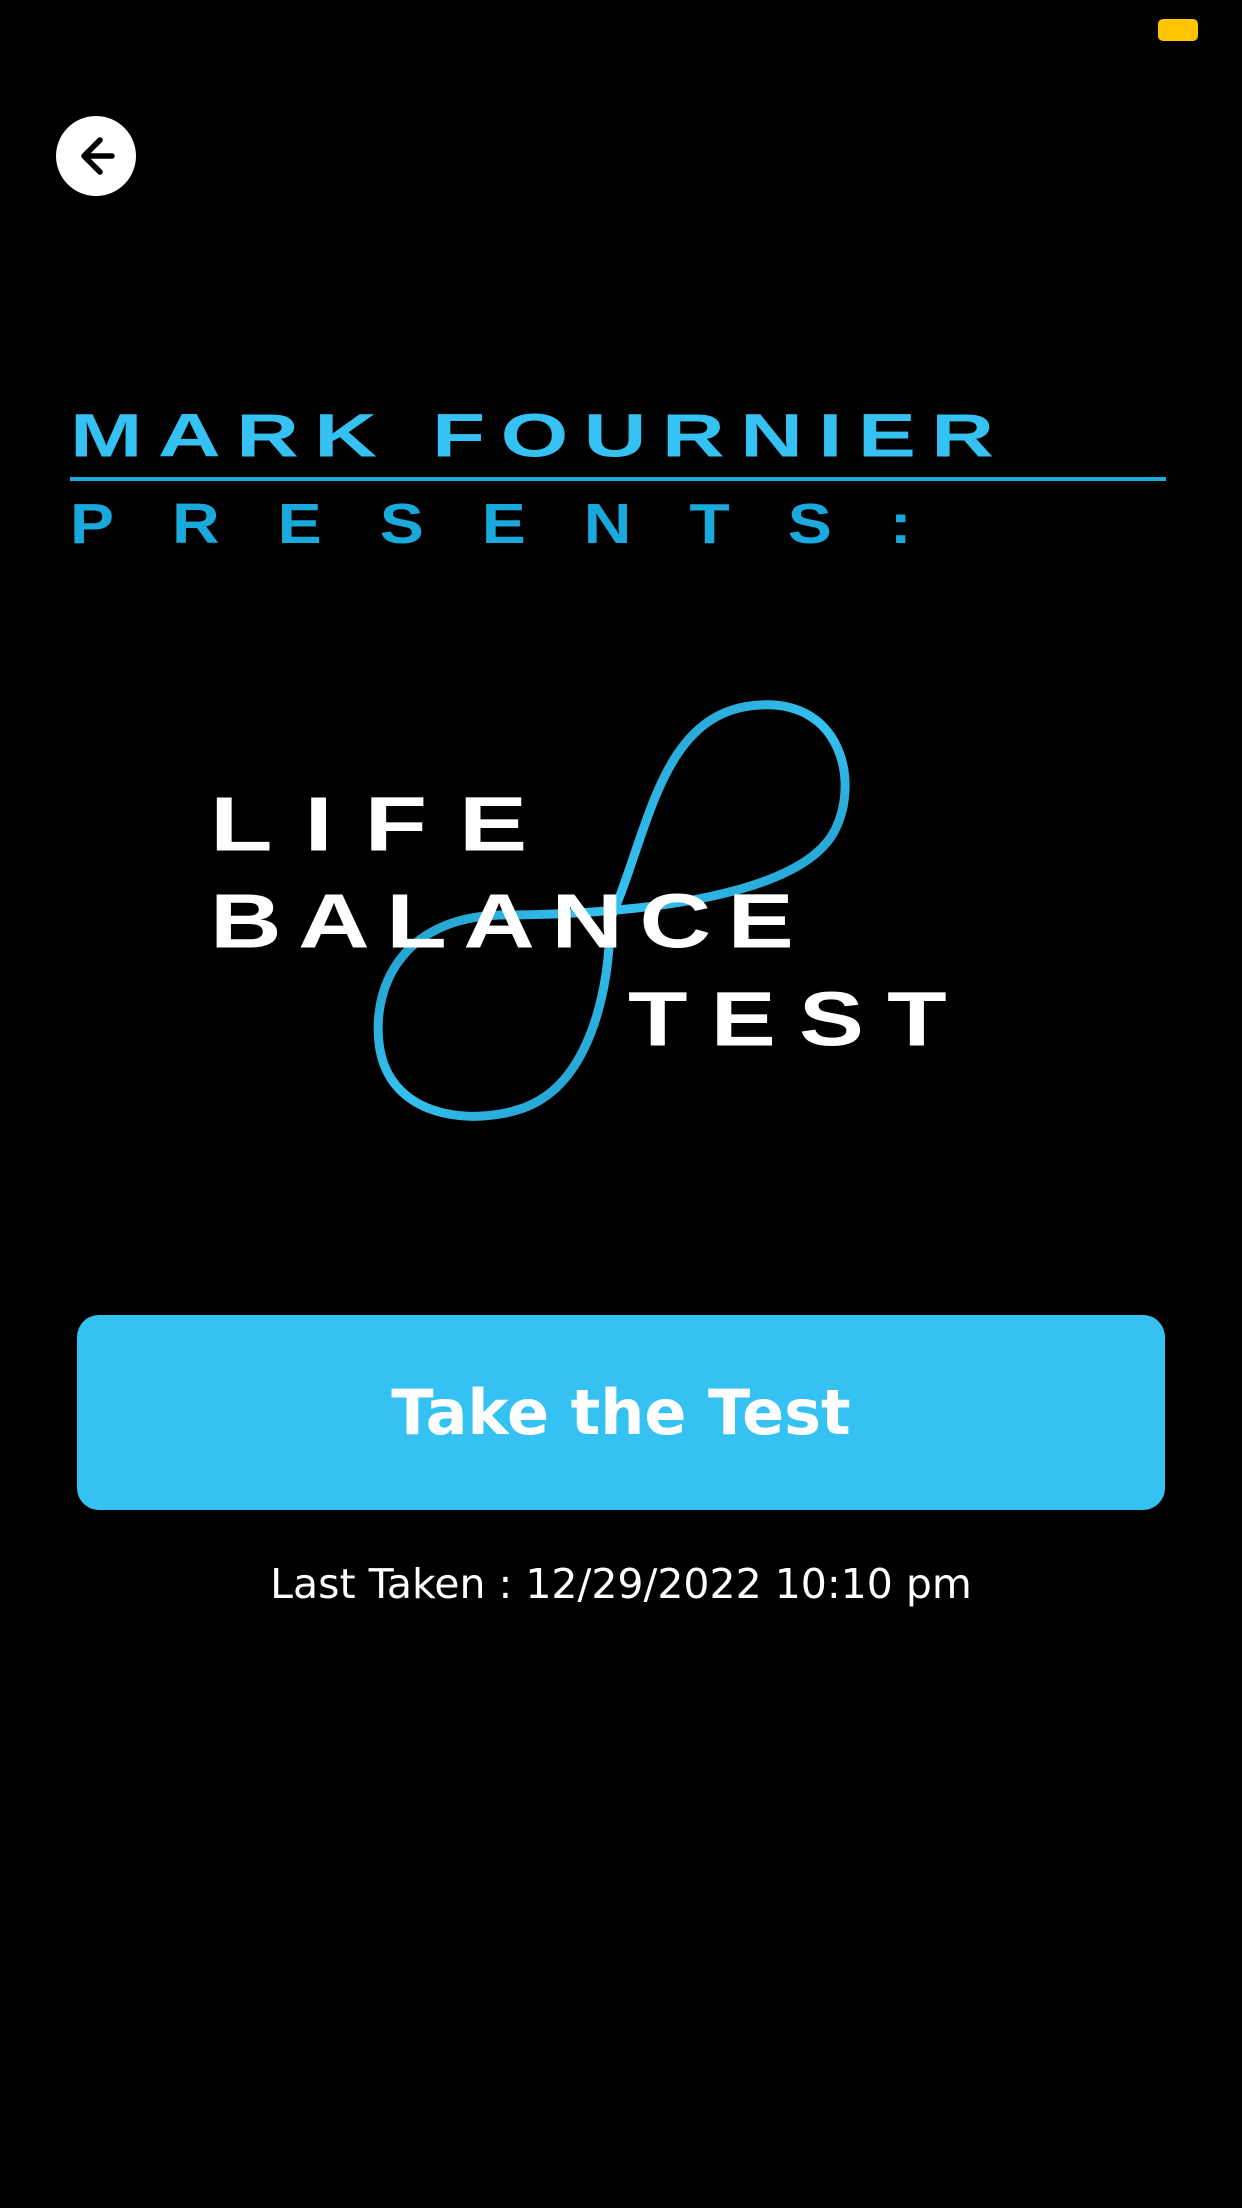  What do you see at coordinates (540, 435) in the screenshot?
I see `presenter-name: MARK FOURNIER` at bounding box center [540, 435].